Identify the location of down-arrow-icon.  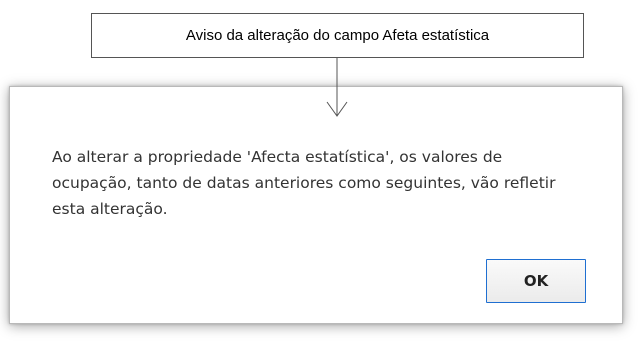
(337, 87).